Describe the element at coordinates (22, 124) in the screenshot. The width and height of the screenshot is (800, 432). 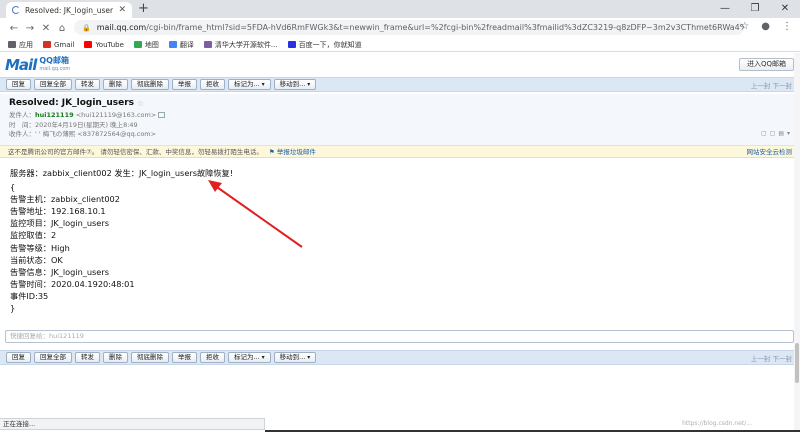
I see `time-label: 时 间：` at that location.